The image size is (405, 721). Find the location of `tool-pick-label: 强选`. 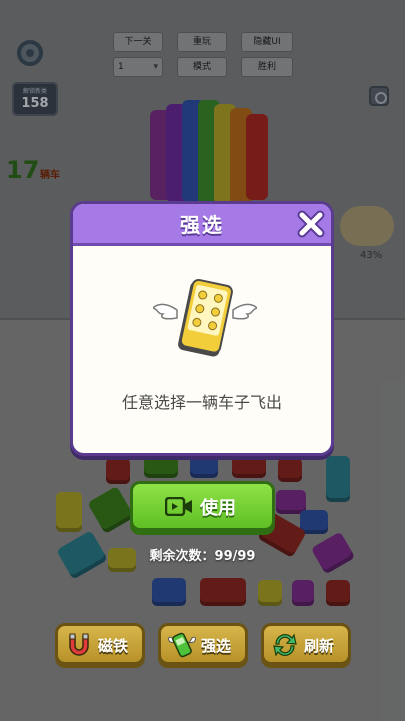

tool-pick-label: 强选 is located at coordinates (216, 646).